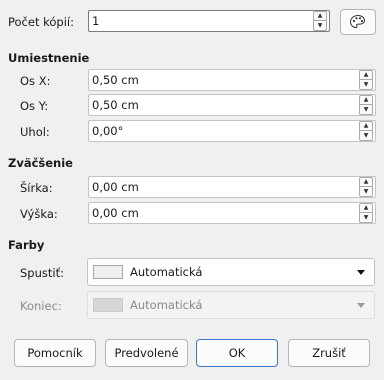  What do you see at coordinates (366, 126) in the screenshot?
I see `angle-increment-button: ▲` at bounding box center [366, 126].